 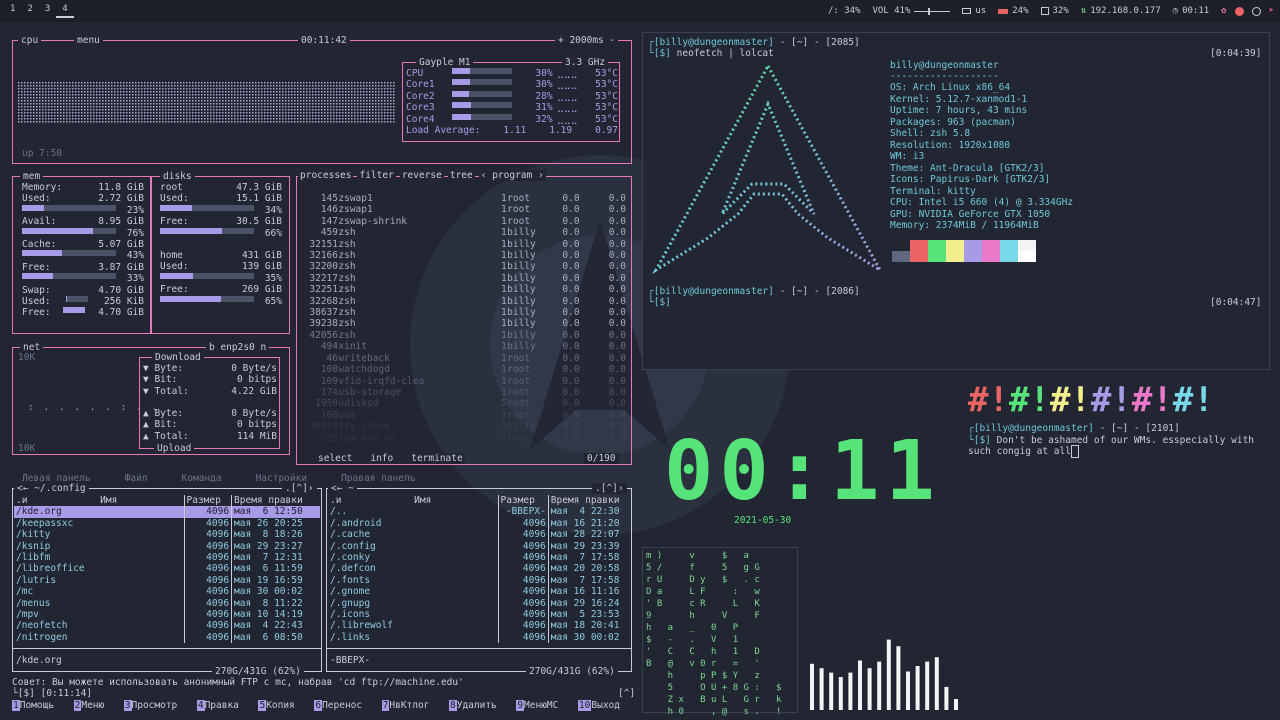 I want to click on cpu-tab: cpu, so click(x=29, y=40).